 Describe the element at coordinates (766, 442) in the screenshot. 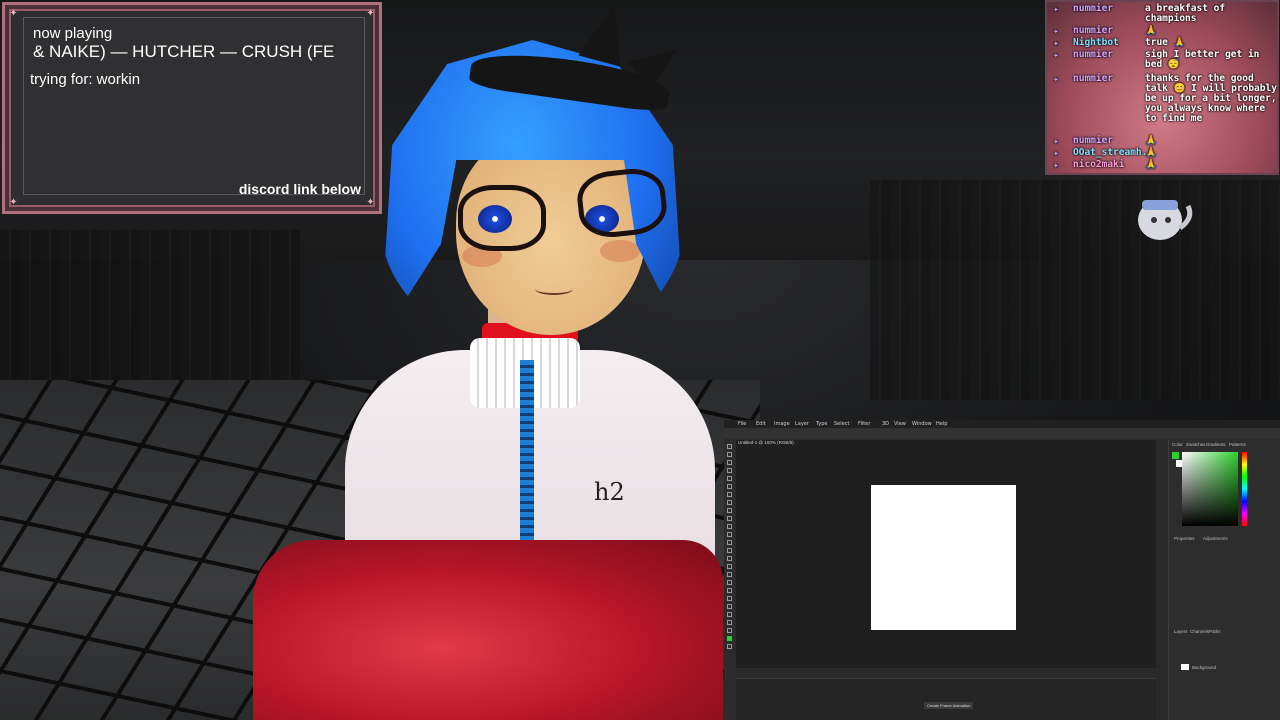

I see `document-tab: Untitled-1 @ 100% (RGB/8)` at that location.